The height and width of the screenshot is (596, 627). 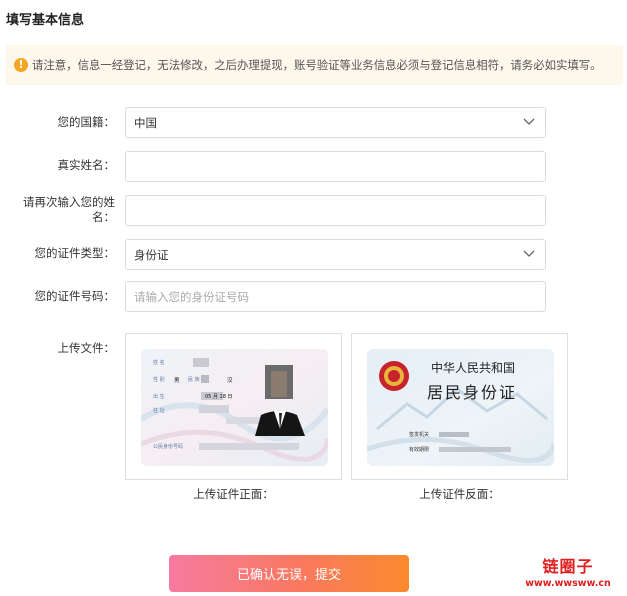 I want to click on front-birth: 05 月 18 日, so click(x=219, y=397).